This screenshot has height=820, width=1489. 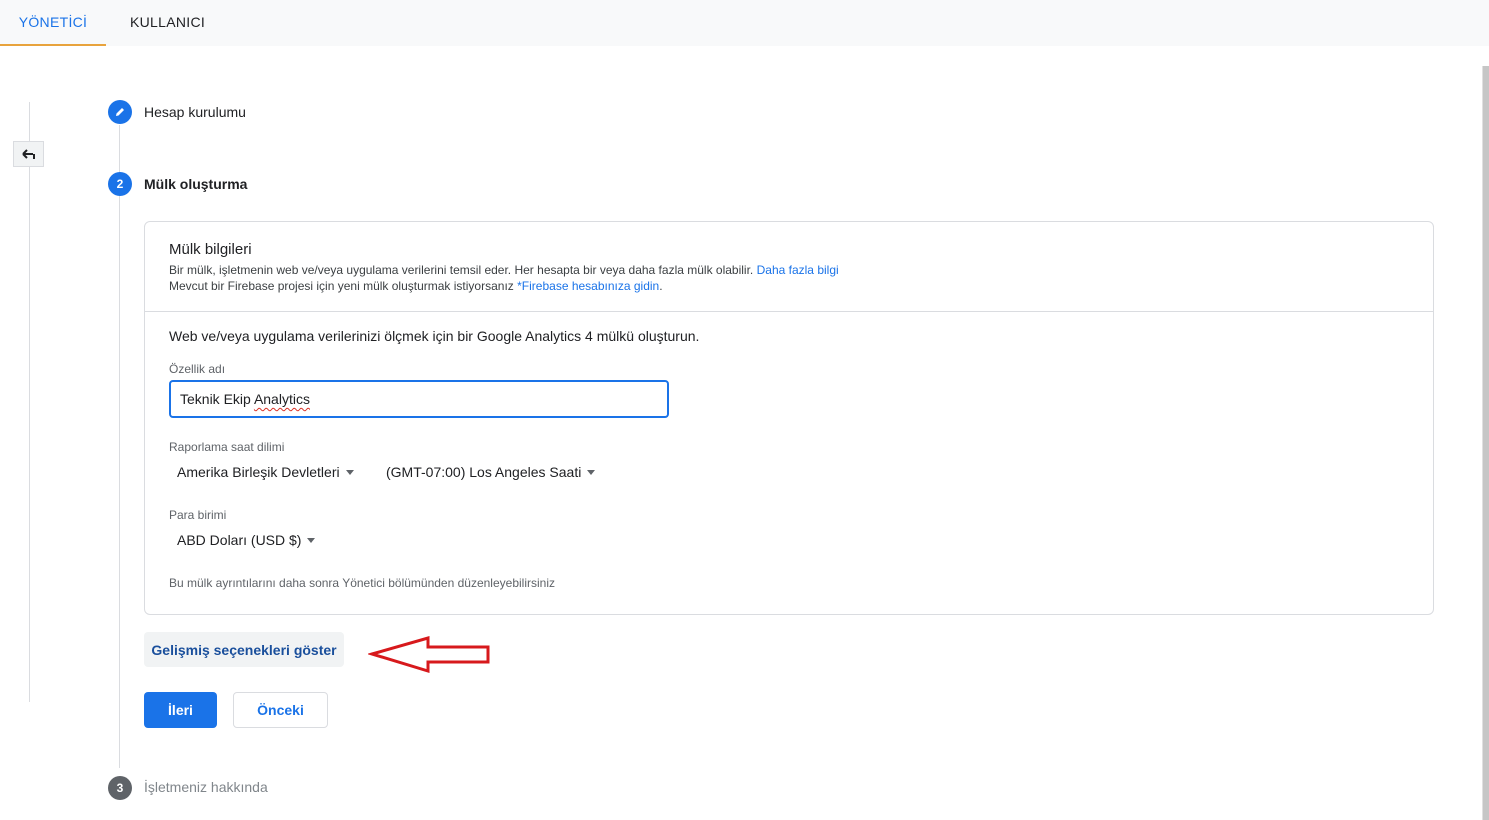 I want to click on scrollbar, so click(x=1486, y=443).